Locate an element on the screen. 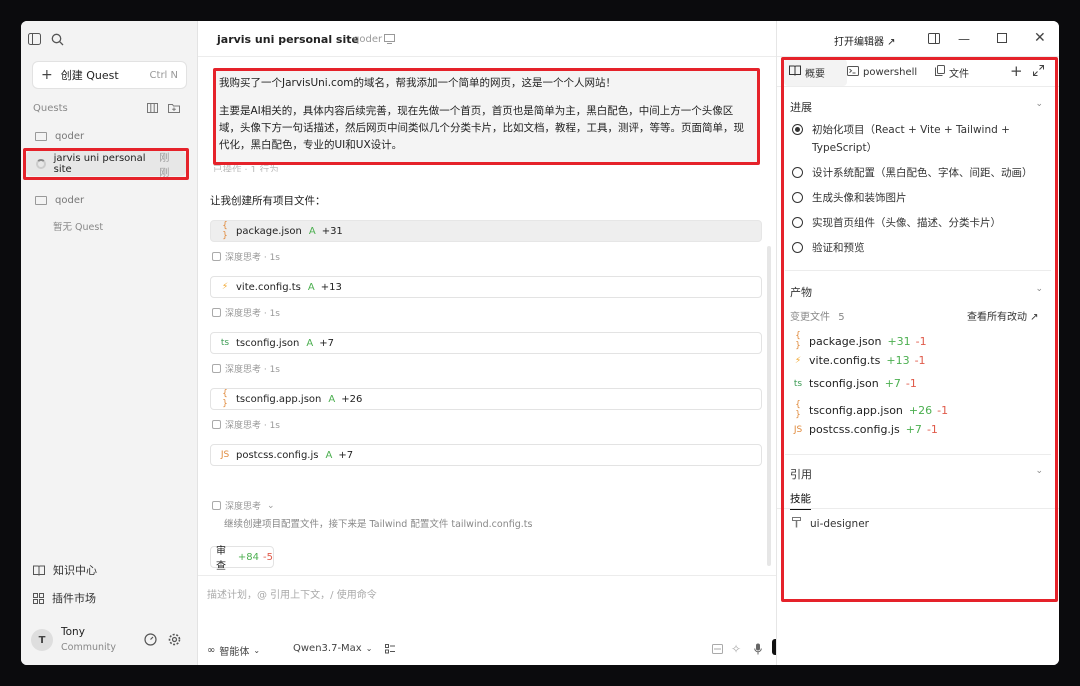  plus-icon: + is located at coordinates (47, 75).